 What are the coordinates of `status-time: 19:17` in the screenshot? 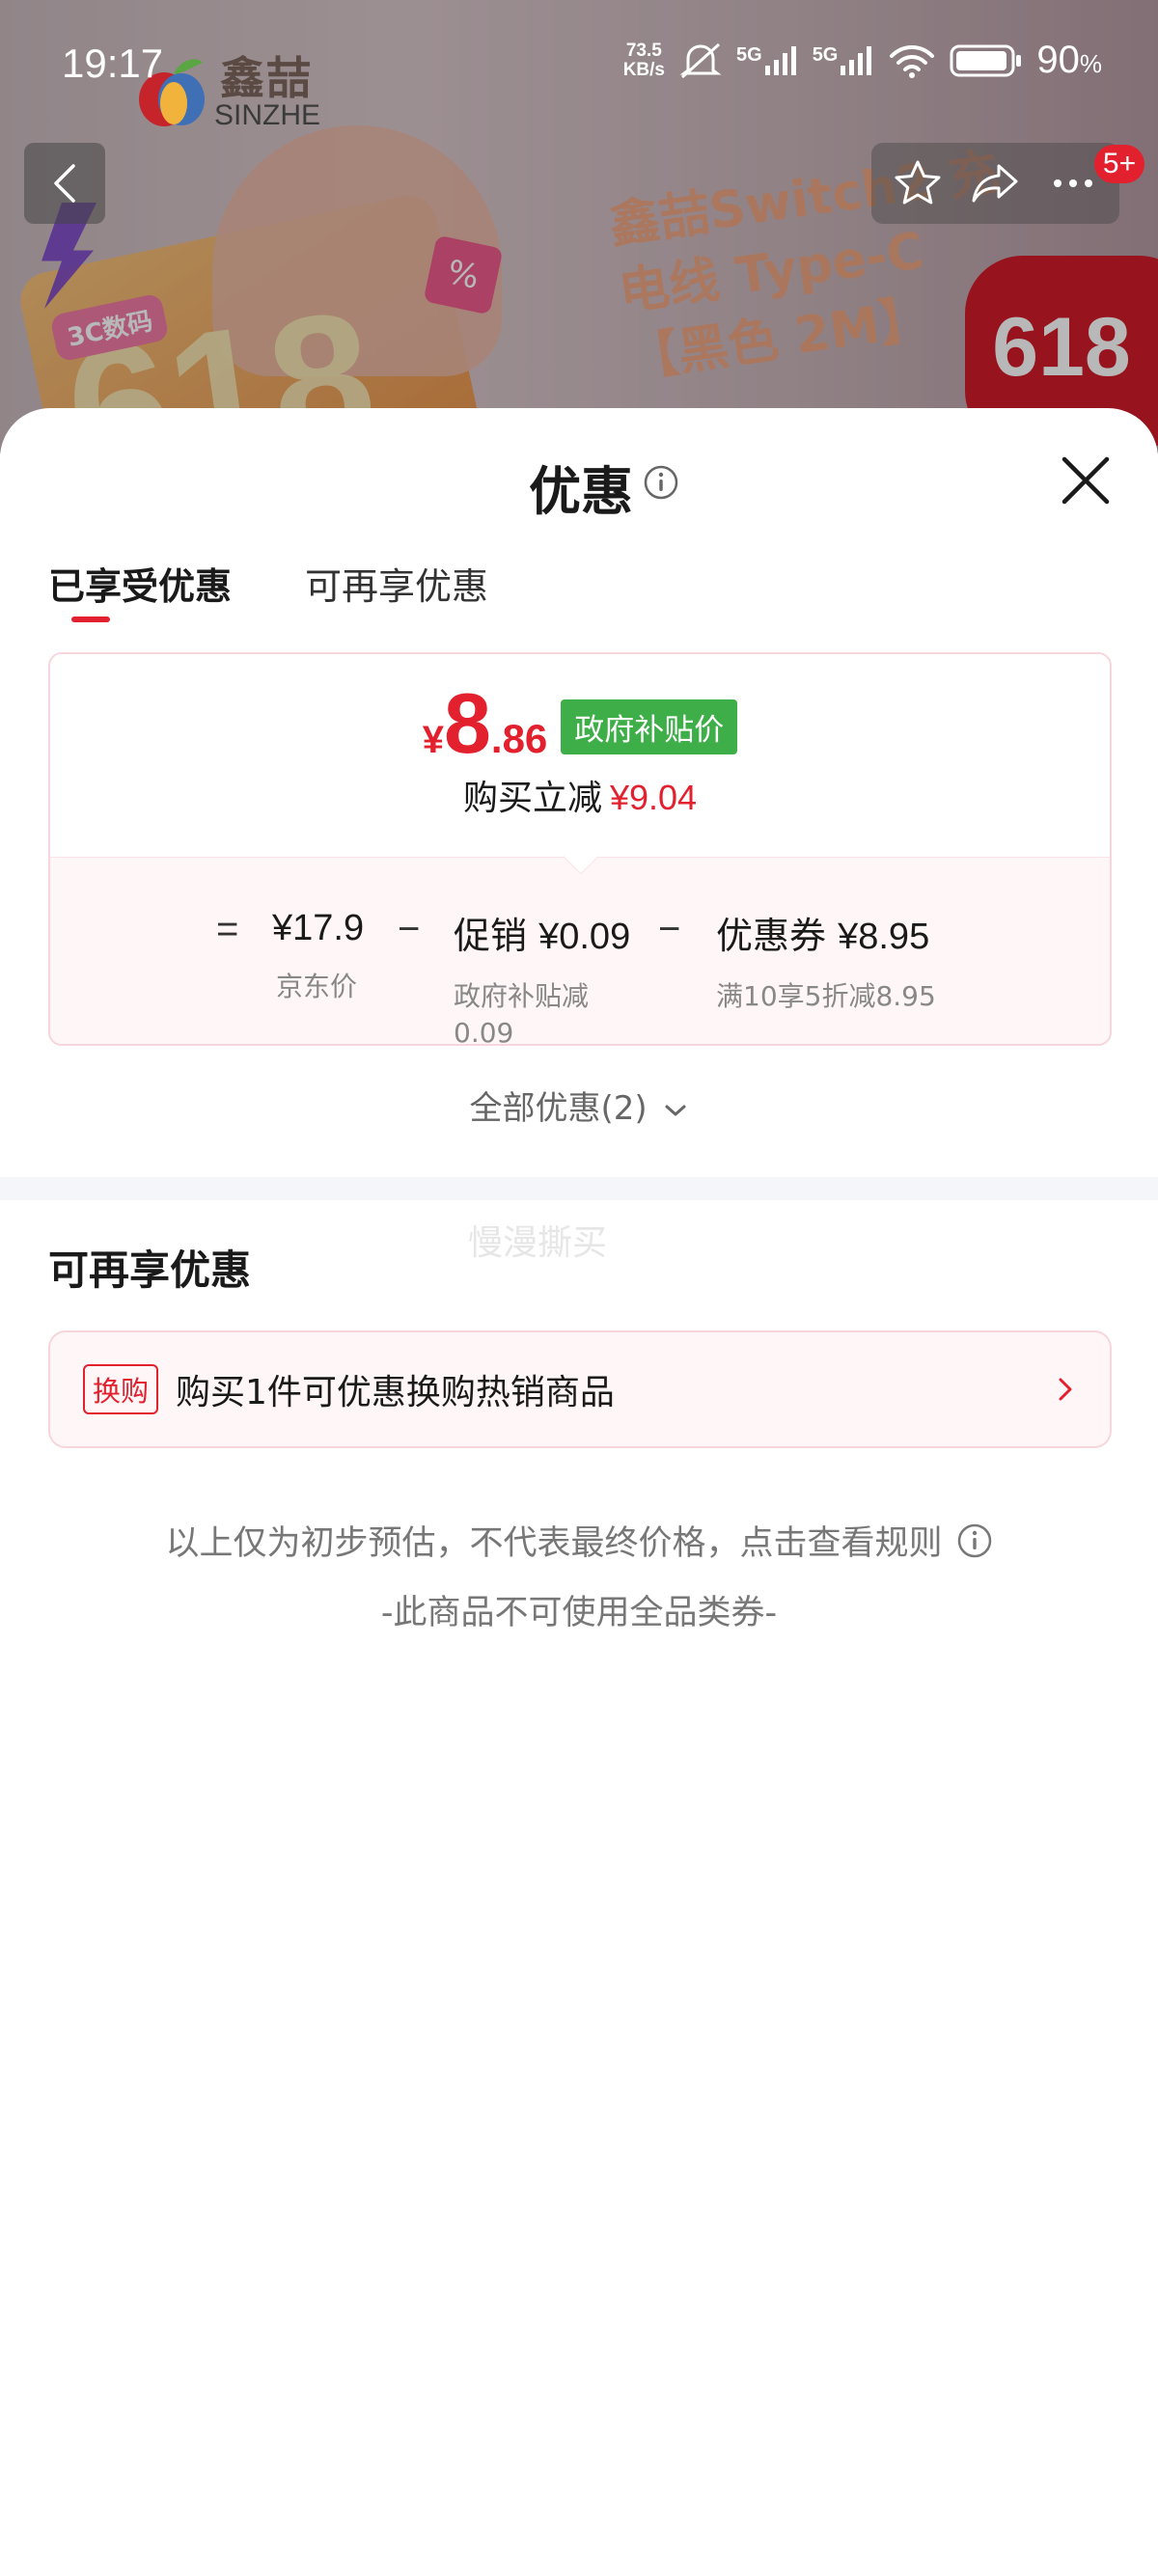 It's located at (113, 64).